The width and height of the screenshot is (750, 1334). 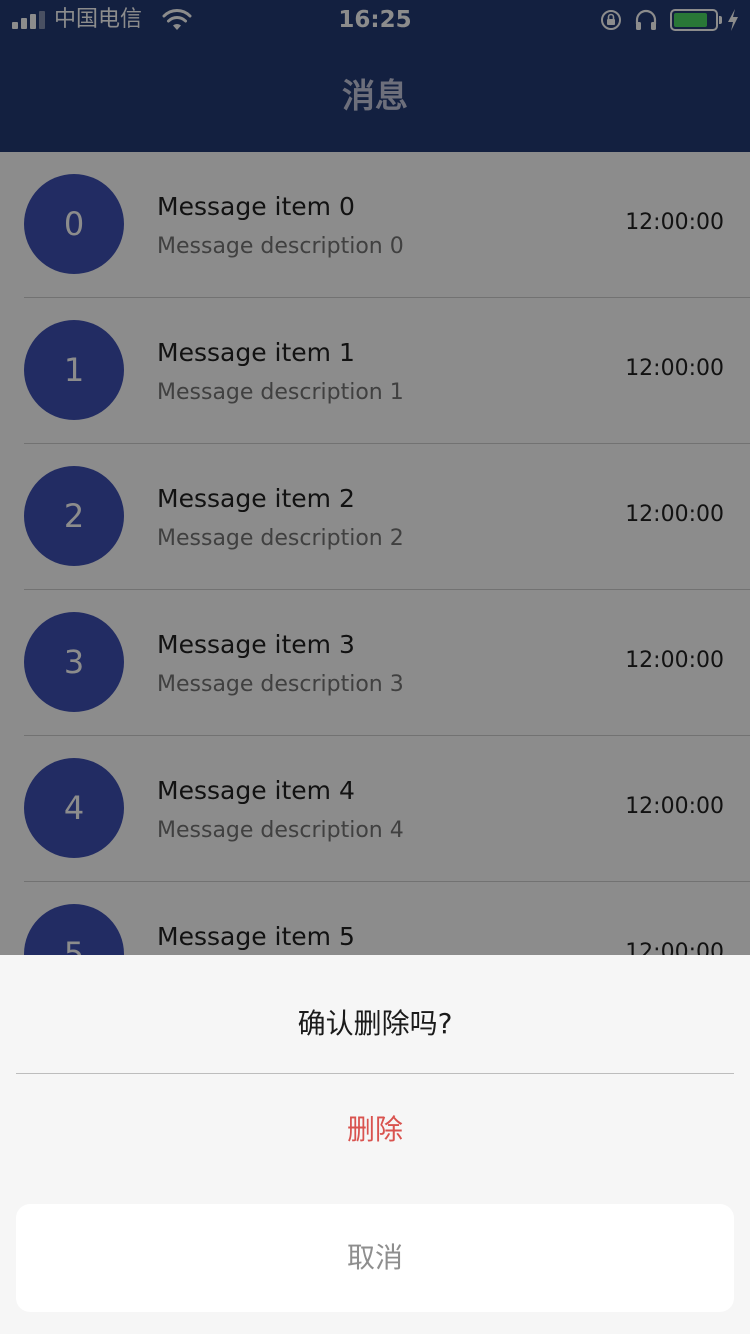 I want to click on cancel-button: 取消, so click(x=375, y=1258).